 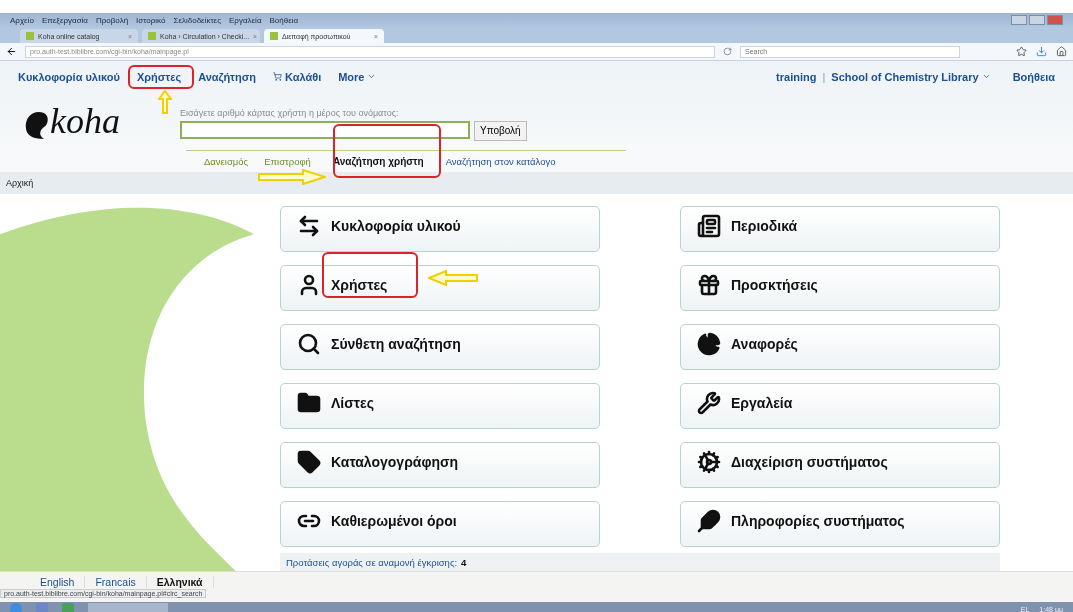 I want to click on module-button: Χρήστες, so click(x=440, y=288).